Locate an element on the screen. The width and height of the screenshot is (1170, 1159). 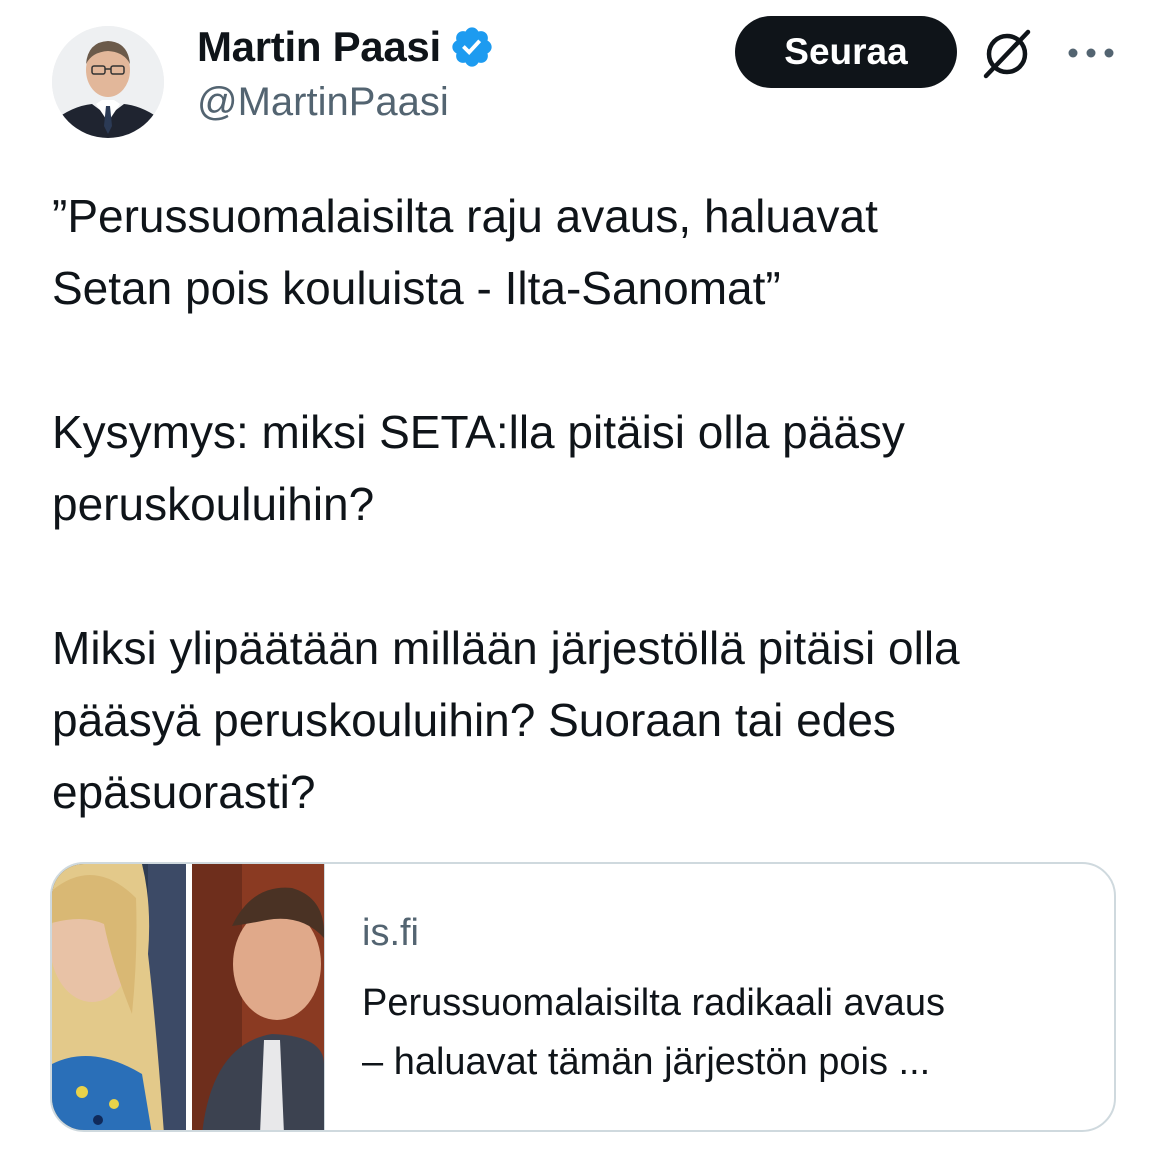
link-preview-domain: is.fi is located at coordinates (390, 933).